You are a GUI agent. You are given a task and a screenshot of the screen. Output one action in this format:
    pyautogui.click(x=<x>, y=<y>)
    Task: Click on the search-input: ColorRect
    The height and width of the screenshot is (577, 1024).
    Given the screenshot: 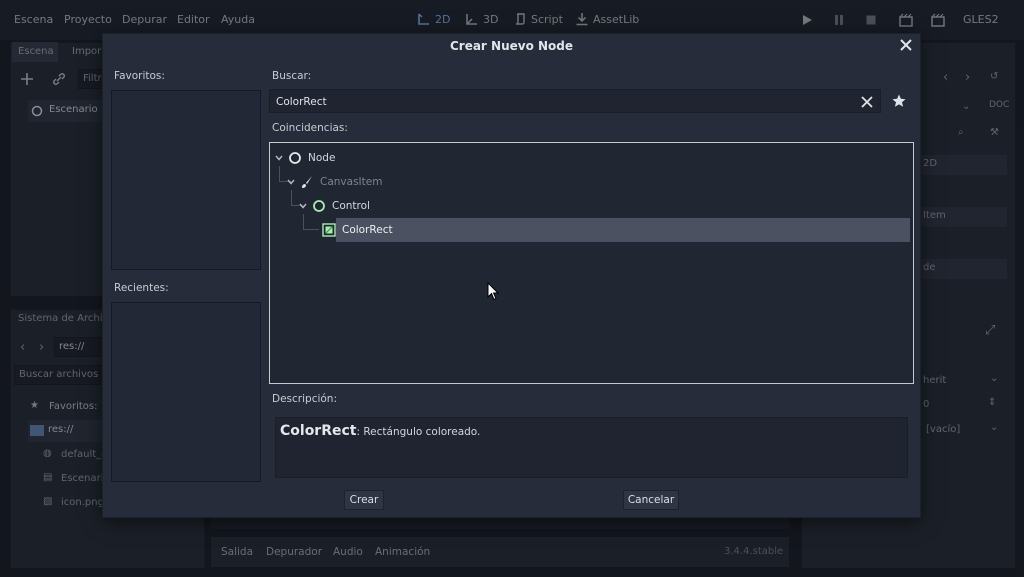 What is the action you would take?
    pyautogui.click(x=575, y=101)
    